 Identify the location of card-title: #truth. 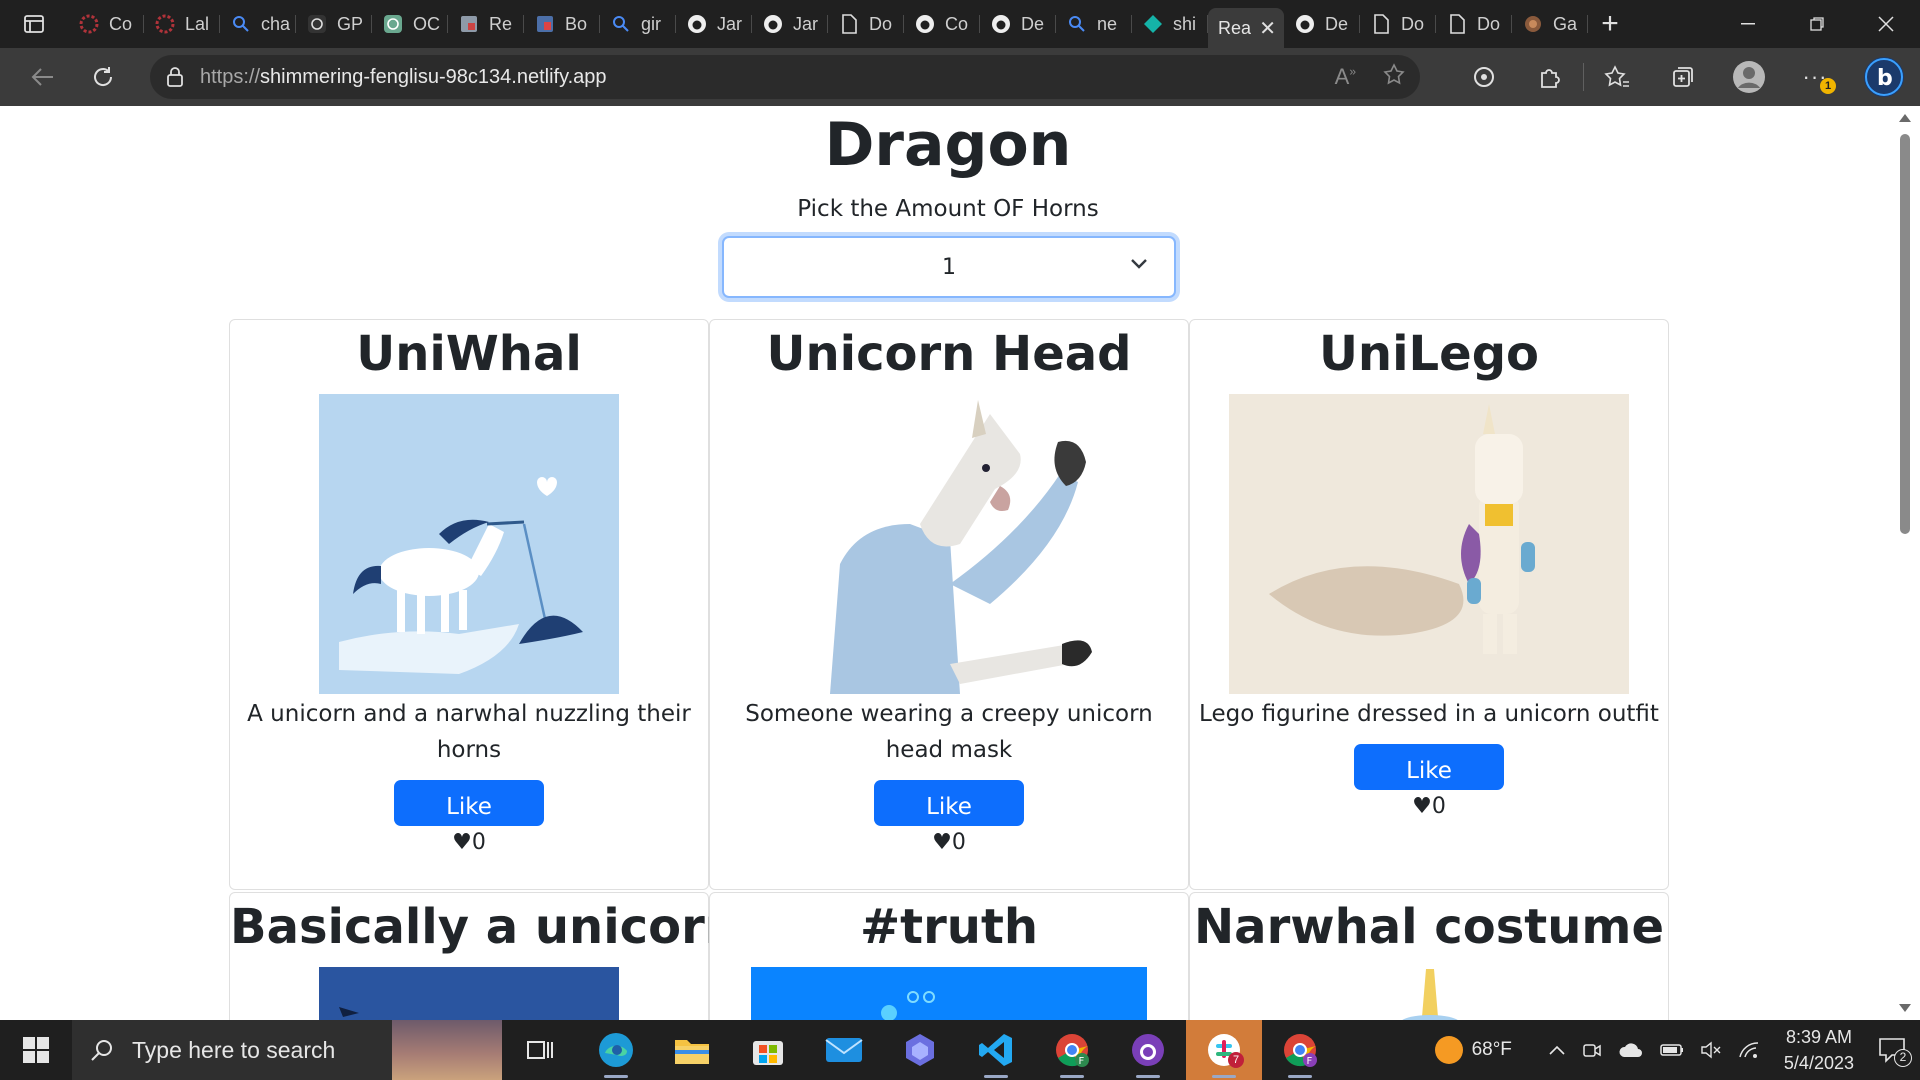
(949, 927).